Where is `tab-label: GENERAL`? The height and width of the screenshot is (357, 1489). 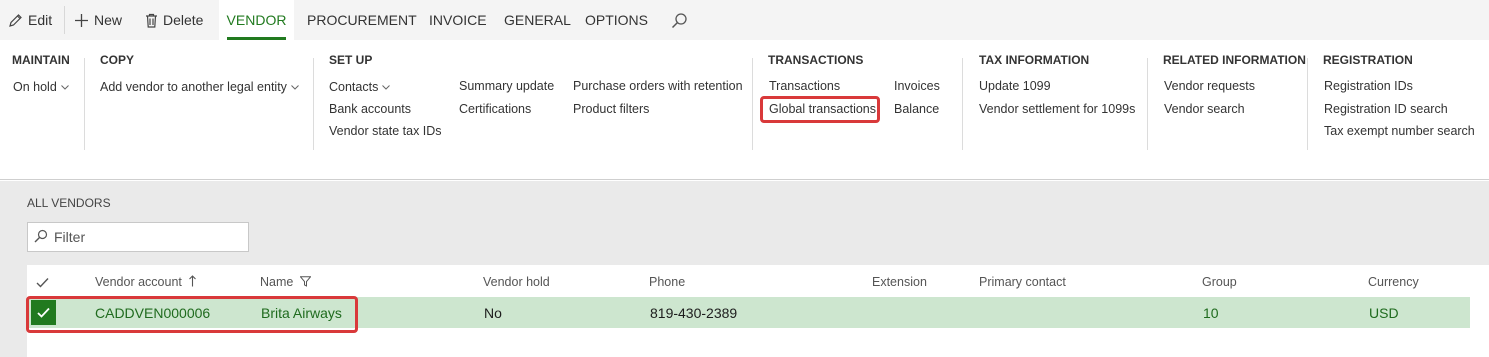 tab-label: GENERAL is located at coordinates (537, 20).